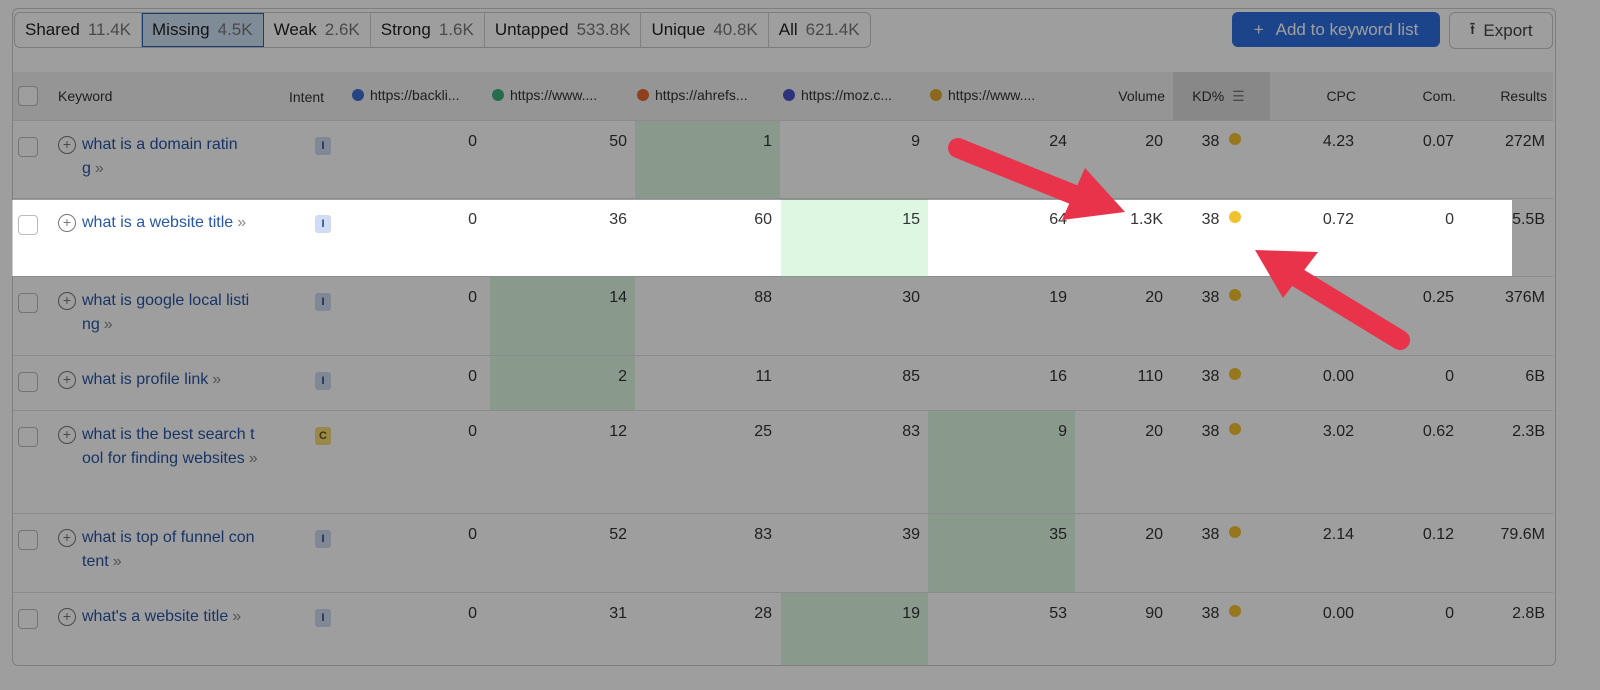 This screenshot has height=690, width=1600. Describe the element at coordinates (1036, 179) in the screenshot. I see `arrow-to-volume` at that location.